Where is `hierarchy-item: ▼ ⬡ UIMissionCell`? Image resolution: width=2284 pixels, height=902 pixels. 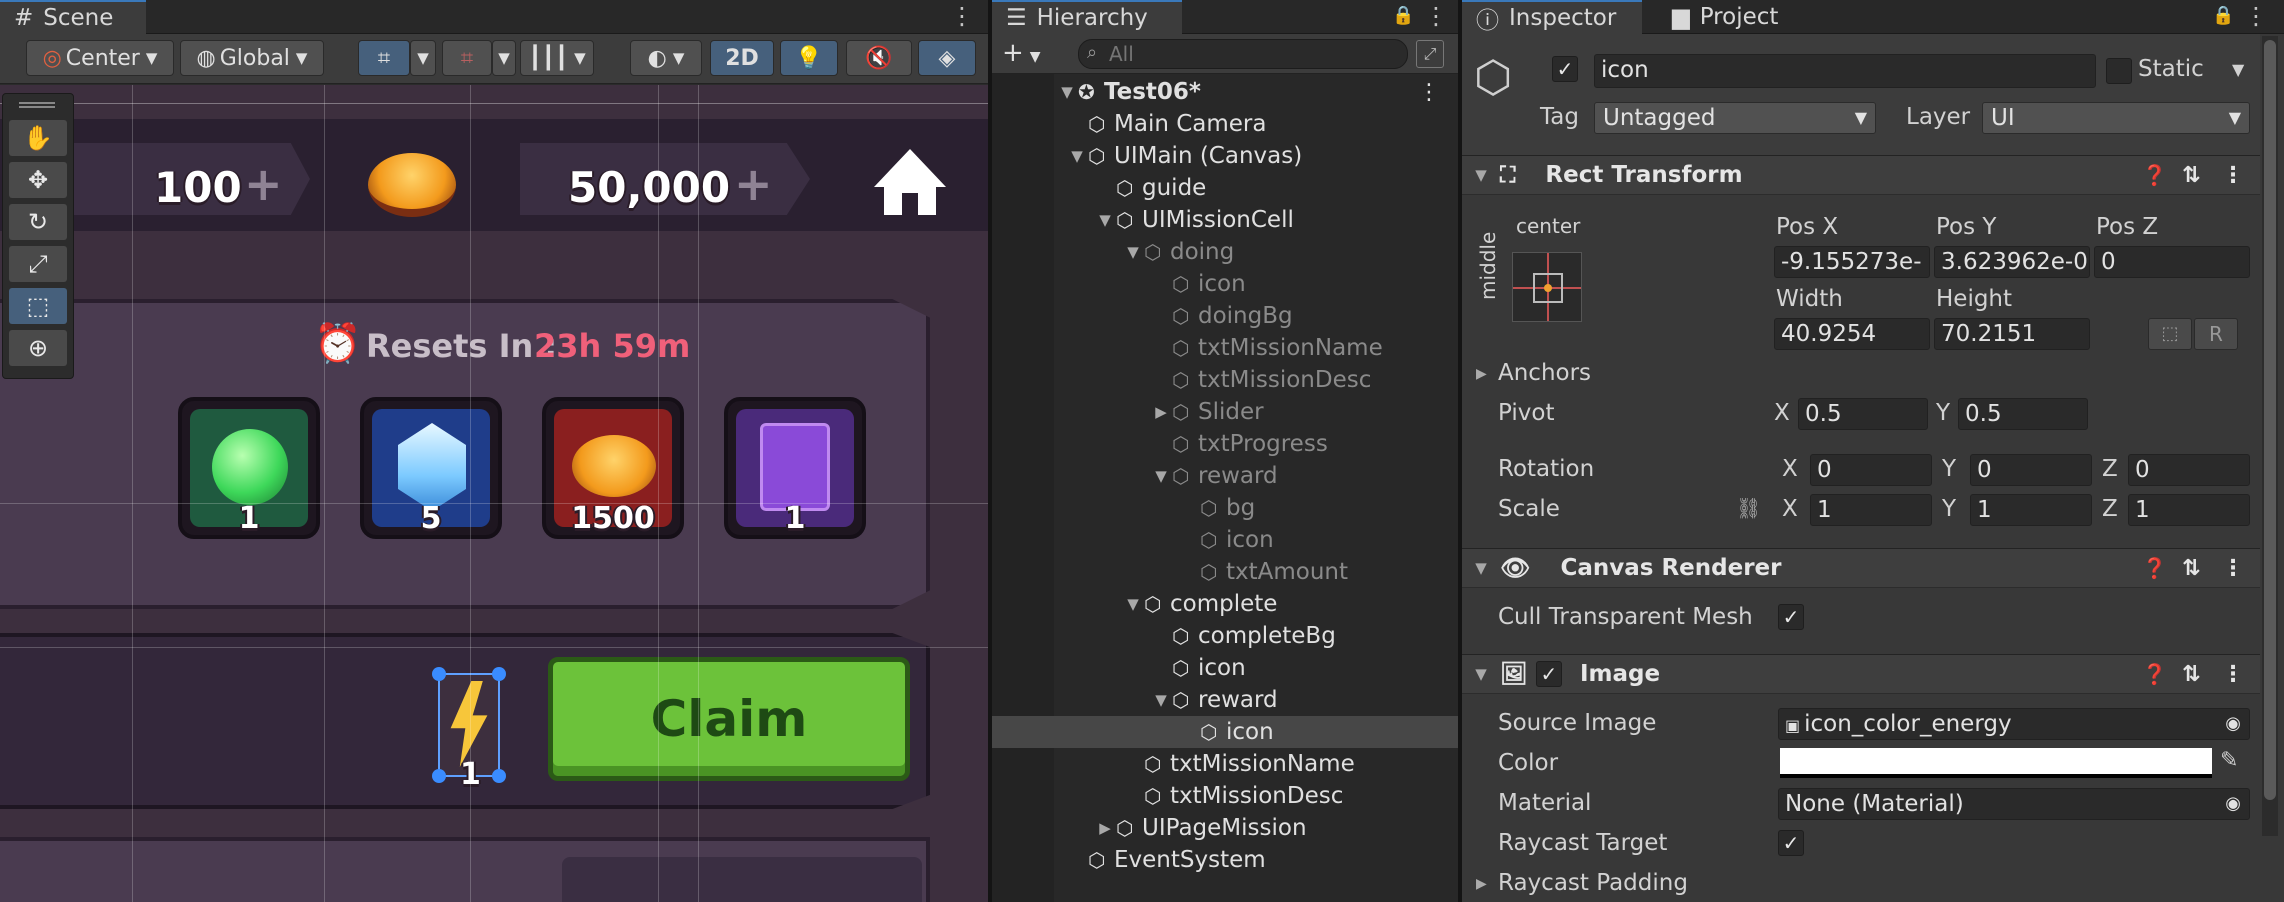
hierarchy-item: ▼ ⬡ UIMissionCell is located at coordinates (1225, 220).